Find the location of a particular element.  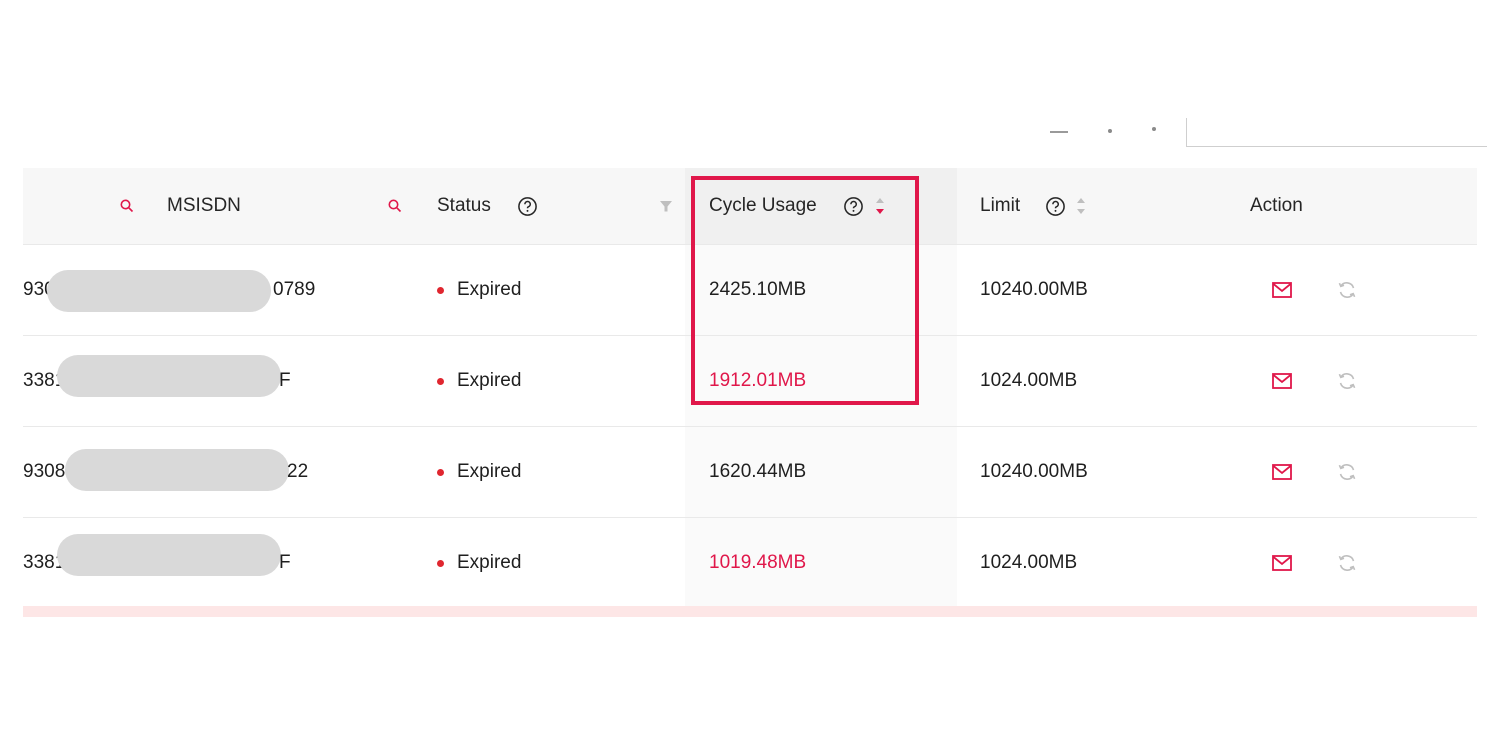

table-row: 93089 22 Expired 1620.44MB 10240.00MB is located at coordinates (750, 472).